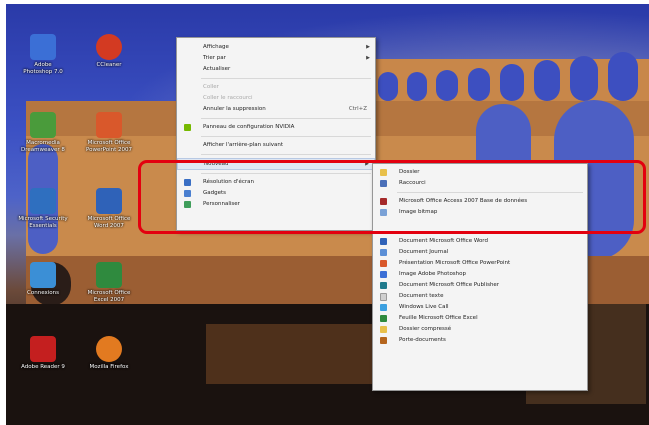  What do you see at coordinates (383, 274) in the screenshot?
I see `psd-doc-icon` at bounding box center [383, 274].